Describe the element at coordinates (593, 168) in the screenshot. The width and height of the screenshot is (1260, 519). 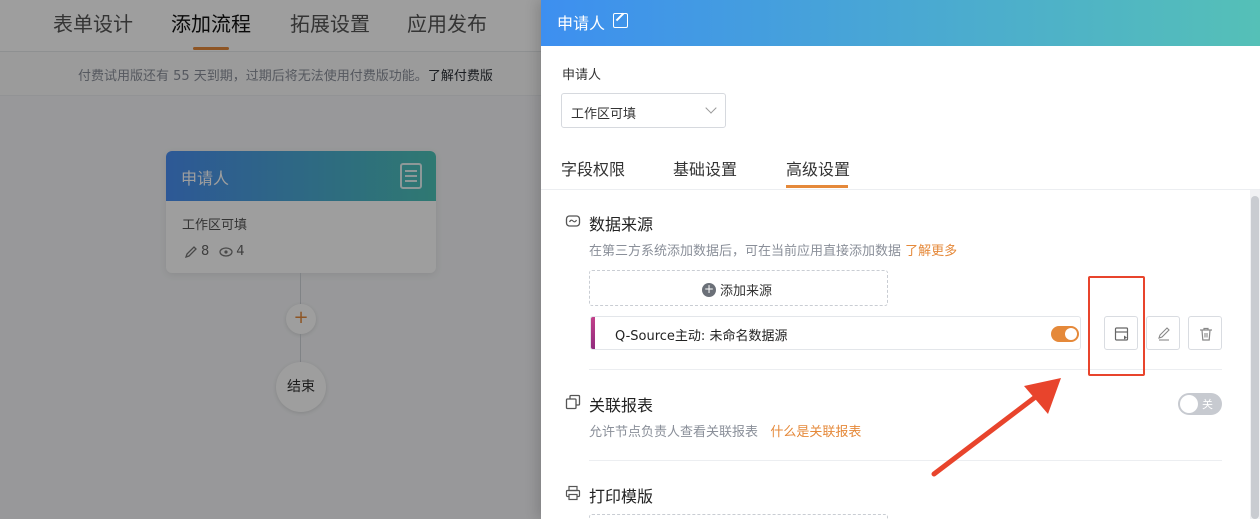
I see `tab-field-permissions: 字段权限` at that location.